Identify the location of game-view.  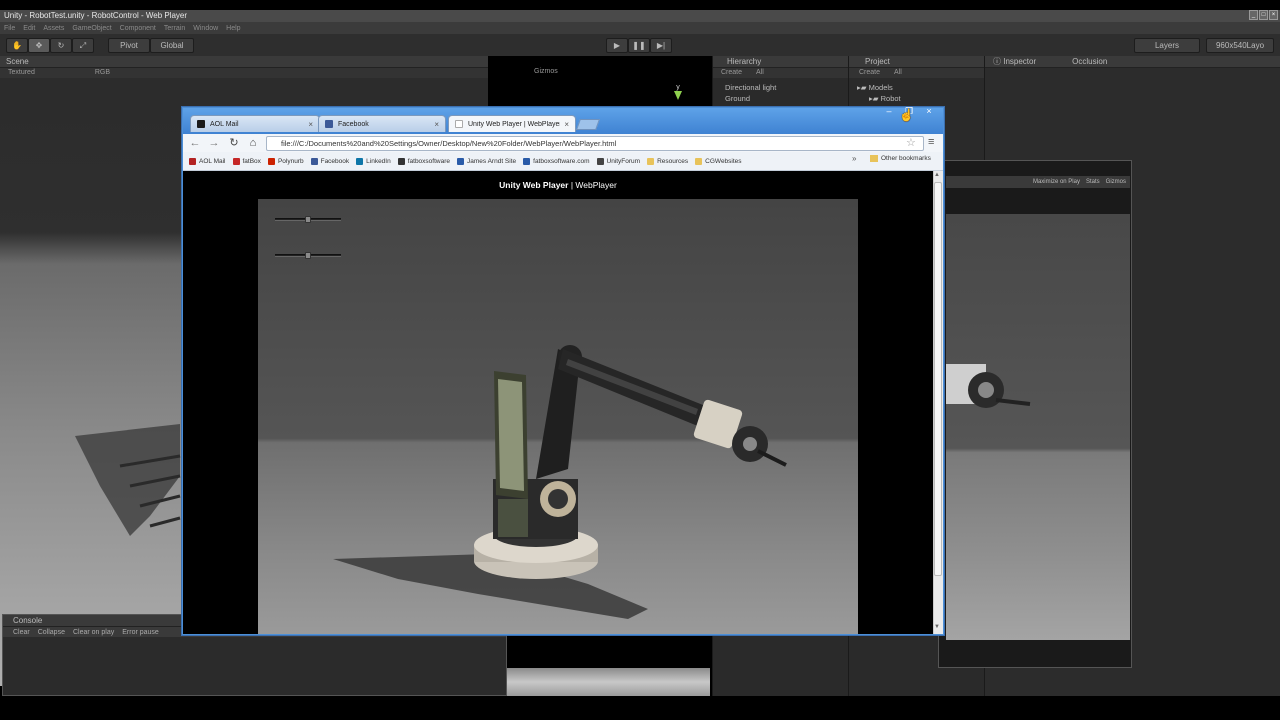
(1038, 427).